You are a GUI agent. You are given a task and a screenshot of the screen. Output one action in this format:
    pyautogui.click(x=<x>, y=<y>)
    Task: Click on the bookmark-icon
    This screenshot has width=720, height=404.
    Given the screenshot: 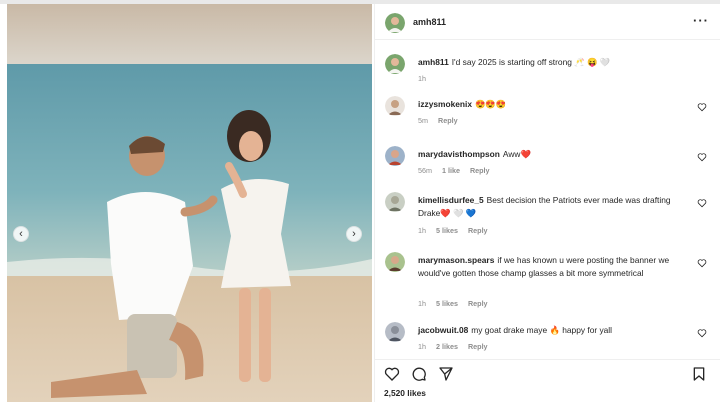 What is the action you would take?
    pyautogui.click(x=699, y=374)
    